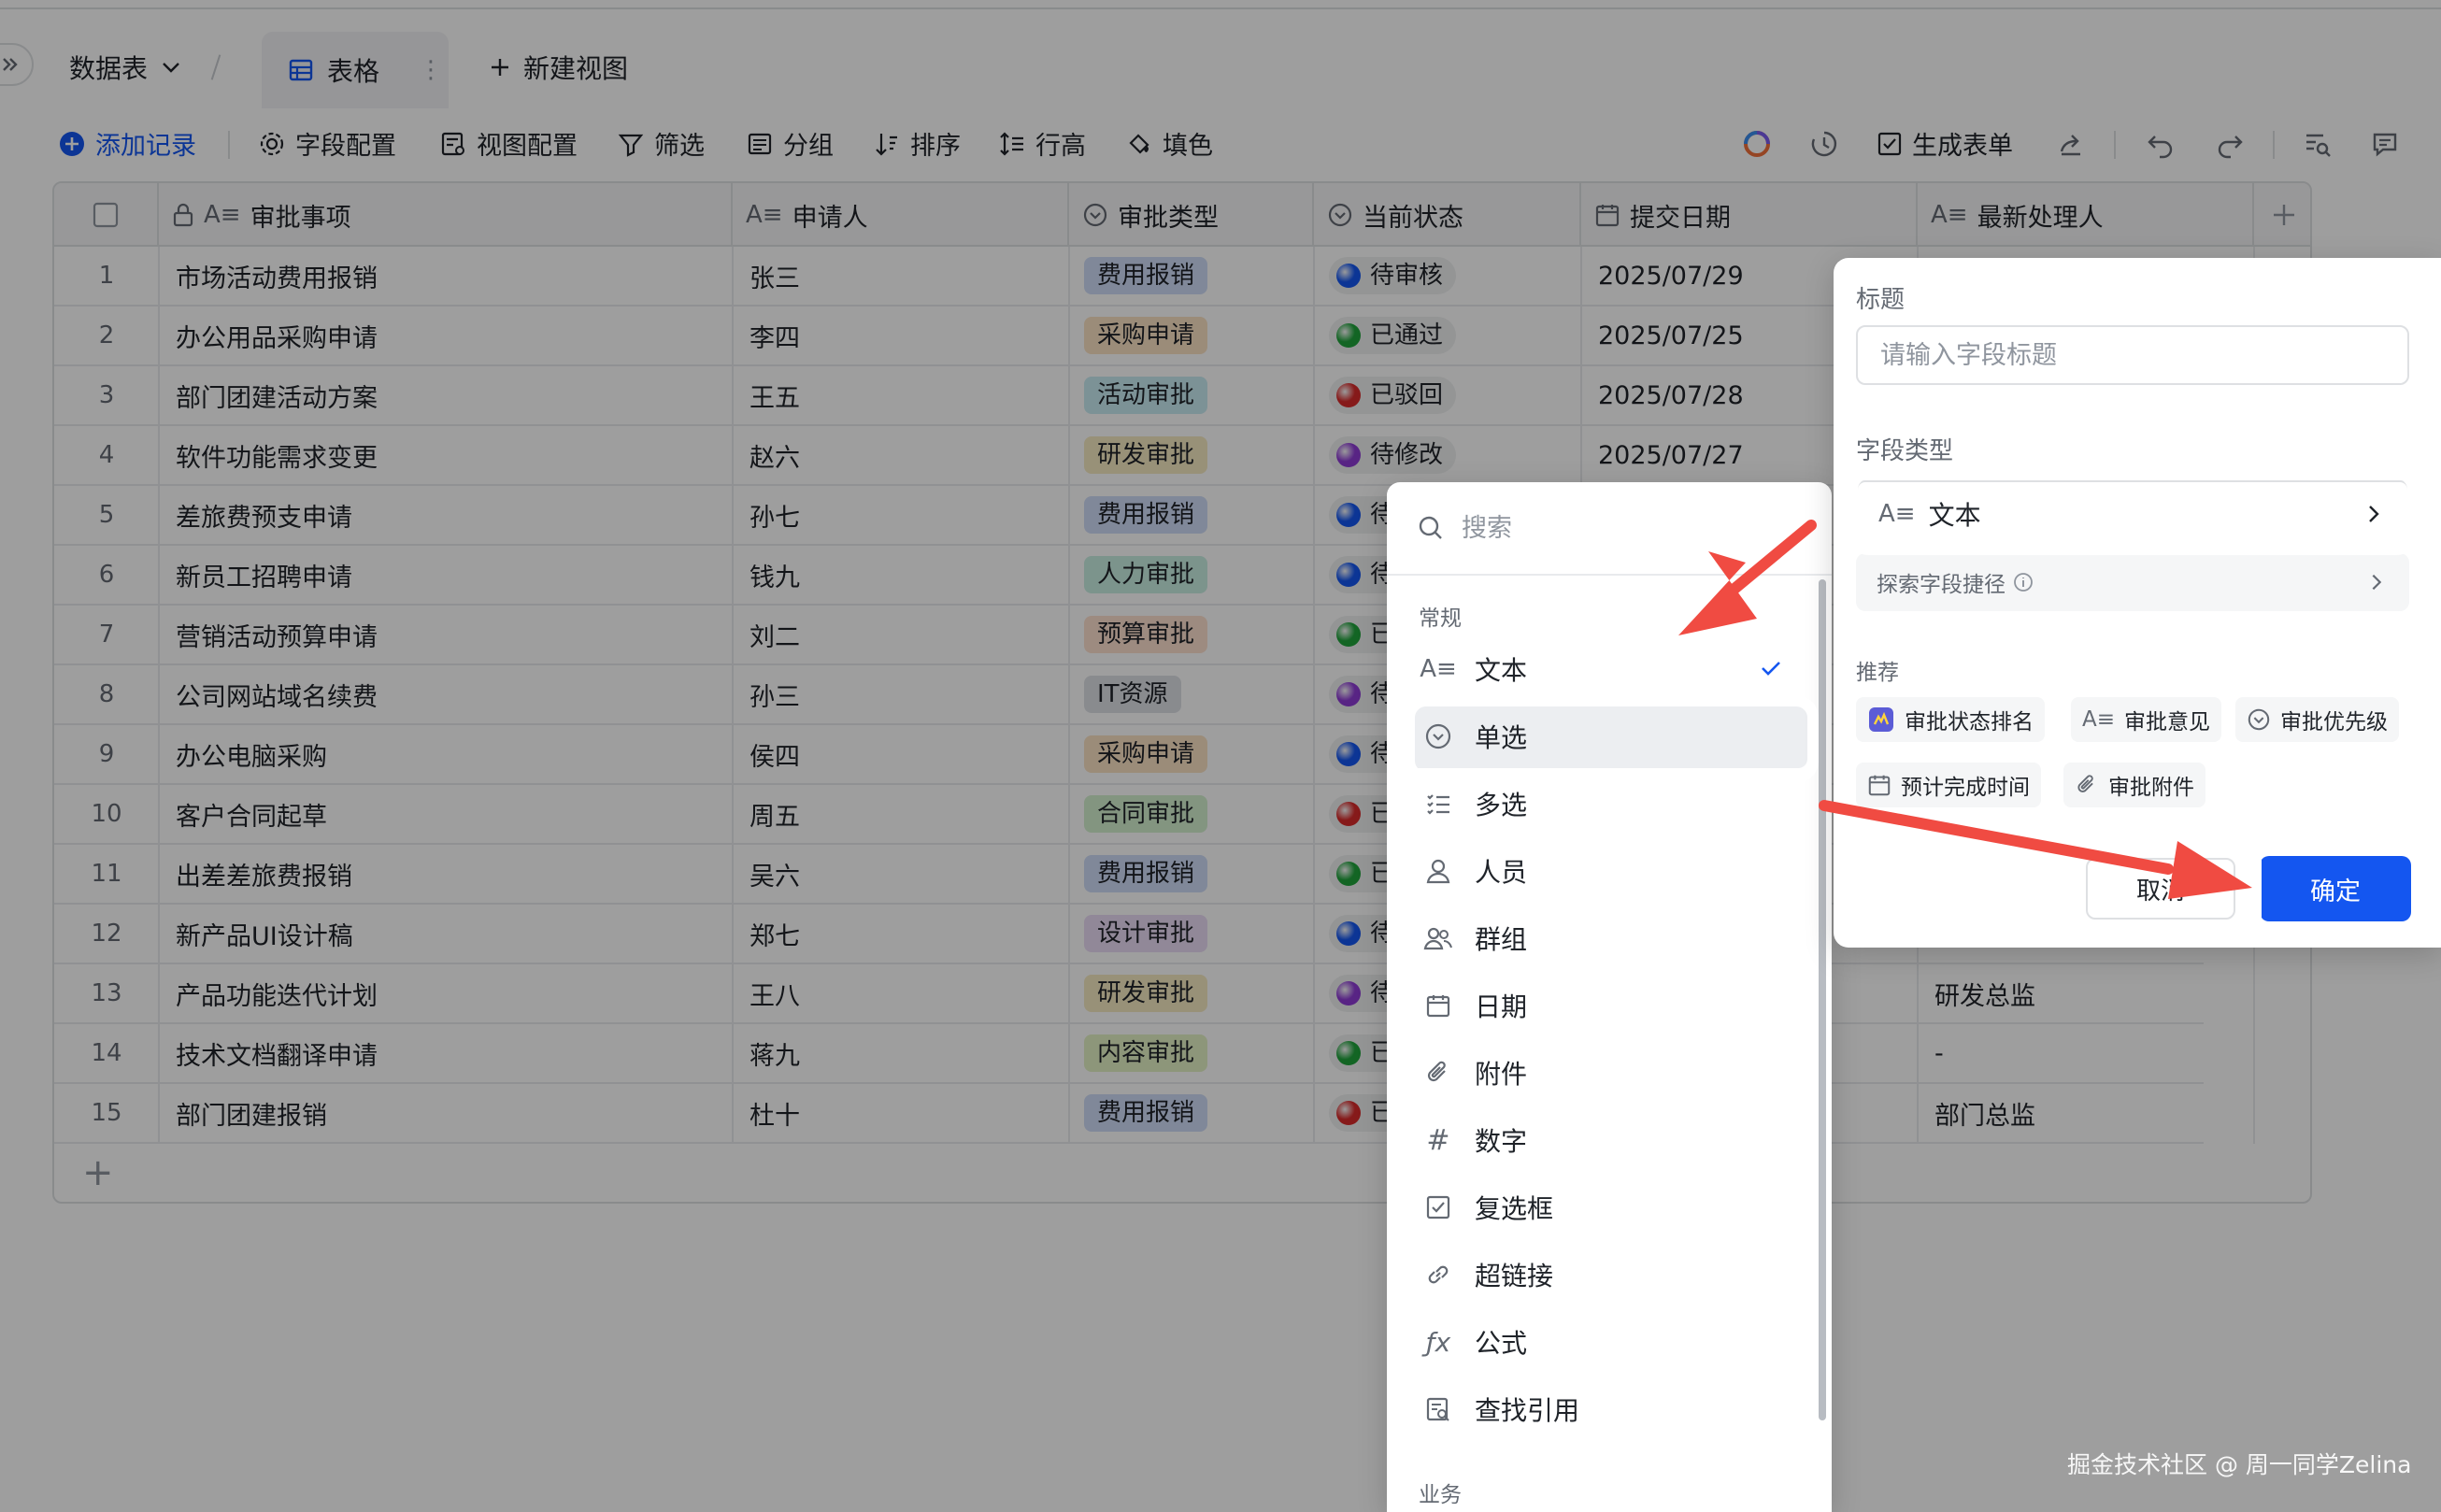 Image resolution: width=2441 pixels, height=1512 pixels. I want to click on arrow-to-single-select, so click(1747, 577).